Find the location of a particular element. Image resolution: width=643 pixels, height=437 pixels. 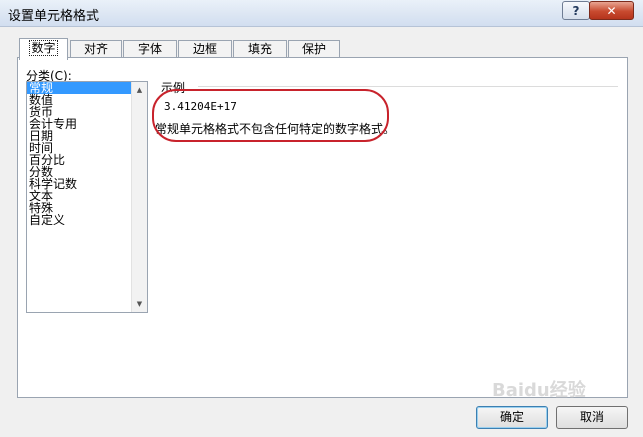

close-icon: ✕ is located at coordinates (611, 10).